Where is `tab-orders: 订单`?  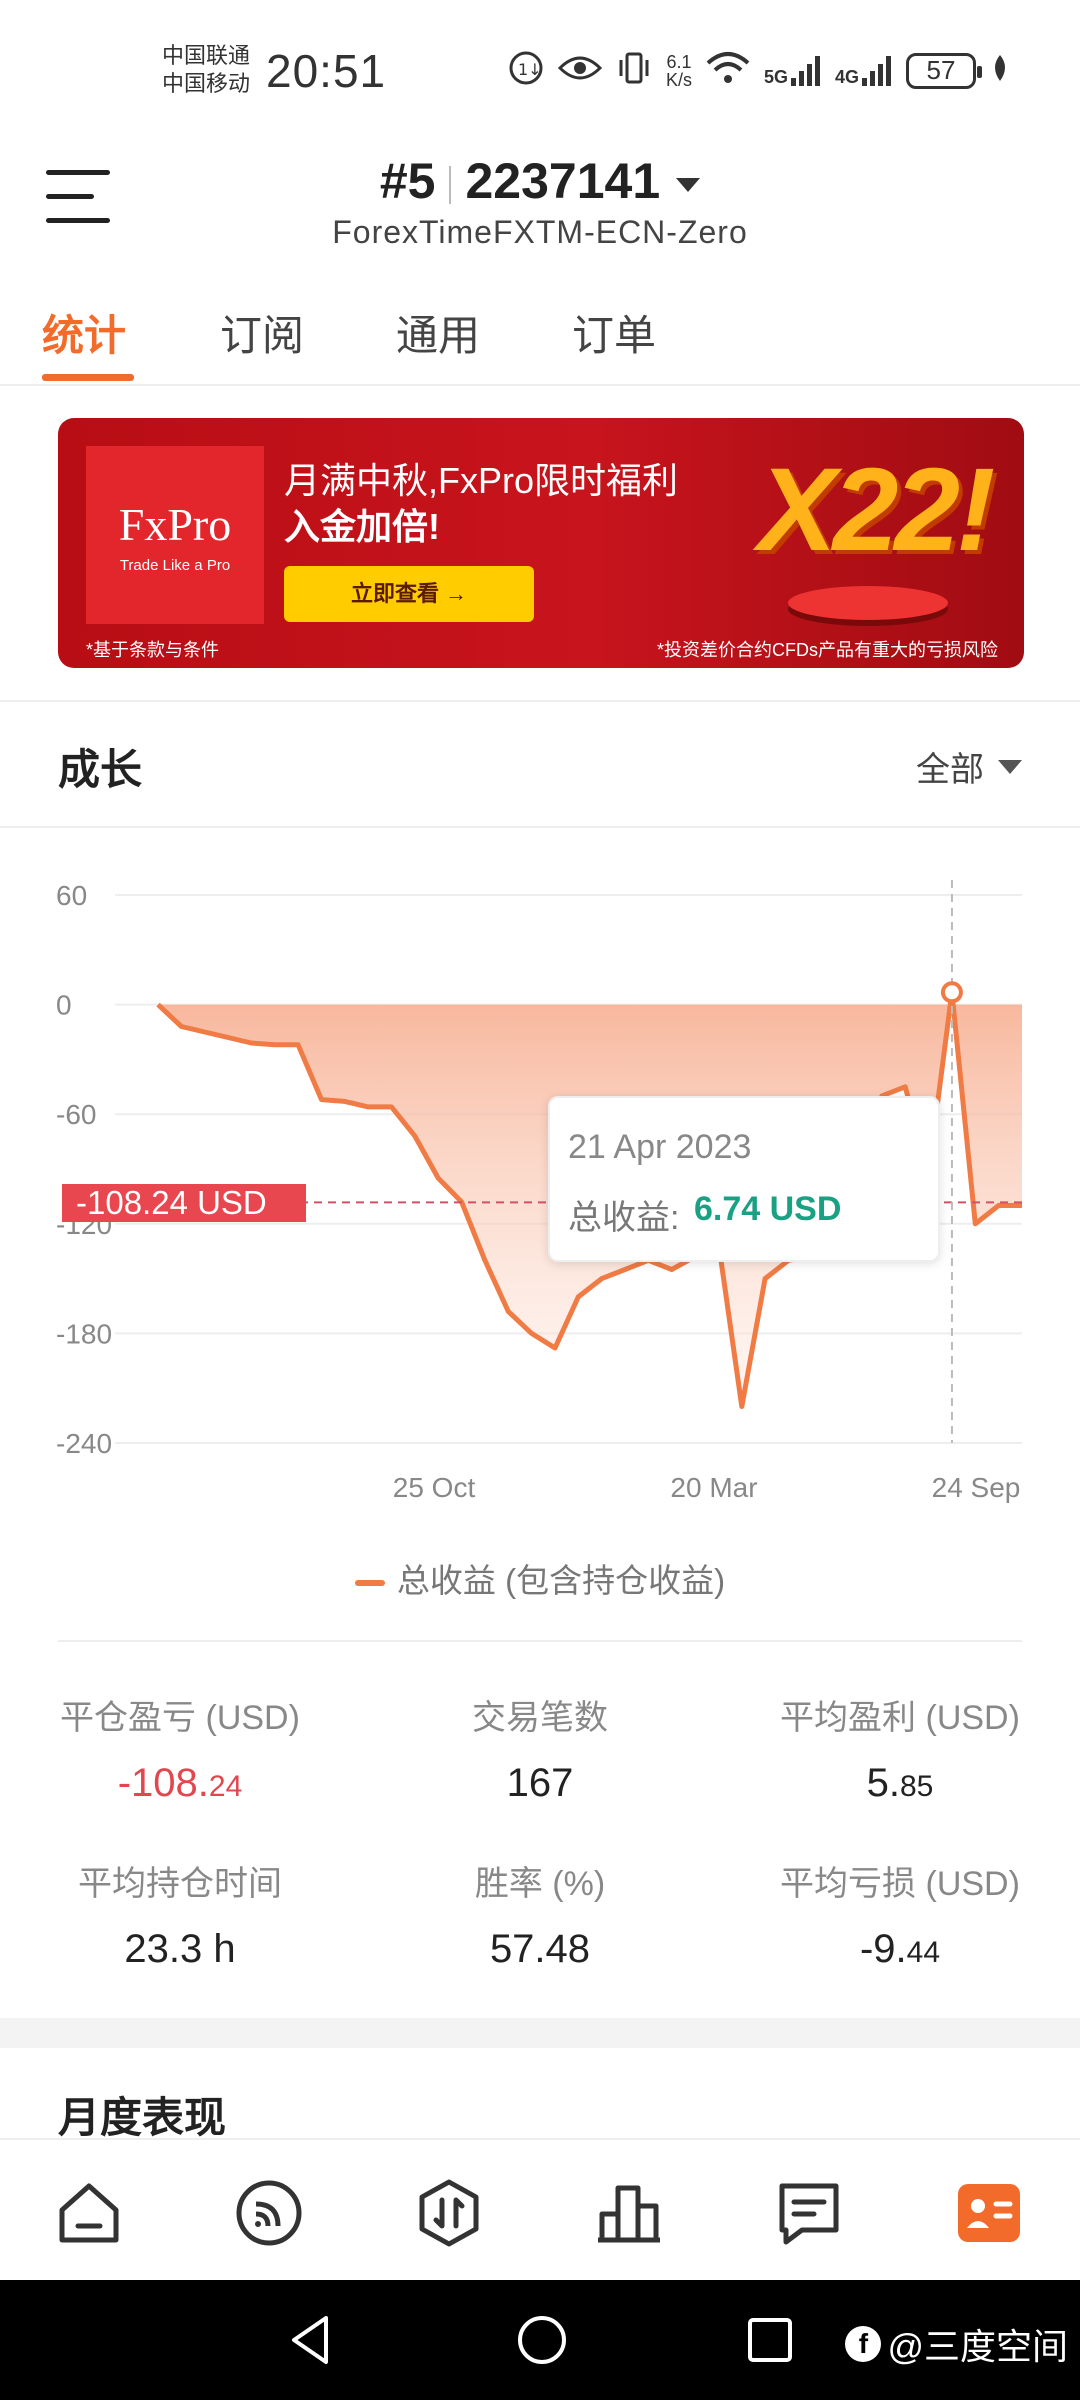
tab-orders: 订单 is located at coordinates (614, 332).